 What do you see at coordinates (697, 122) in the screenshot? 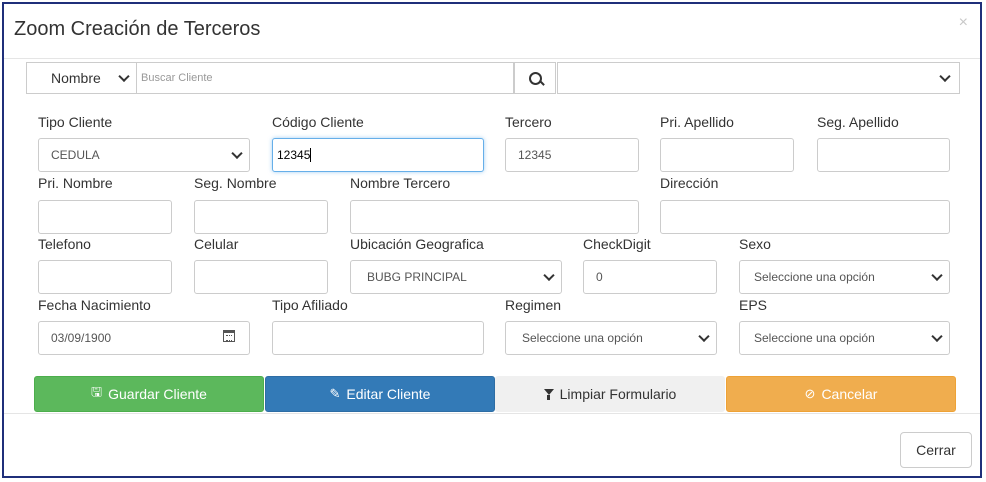
I see `pri-apellido-label: Pri. Apellido` at bounding box center [697, 122].